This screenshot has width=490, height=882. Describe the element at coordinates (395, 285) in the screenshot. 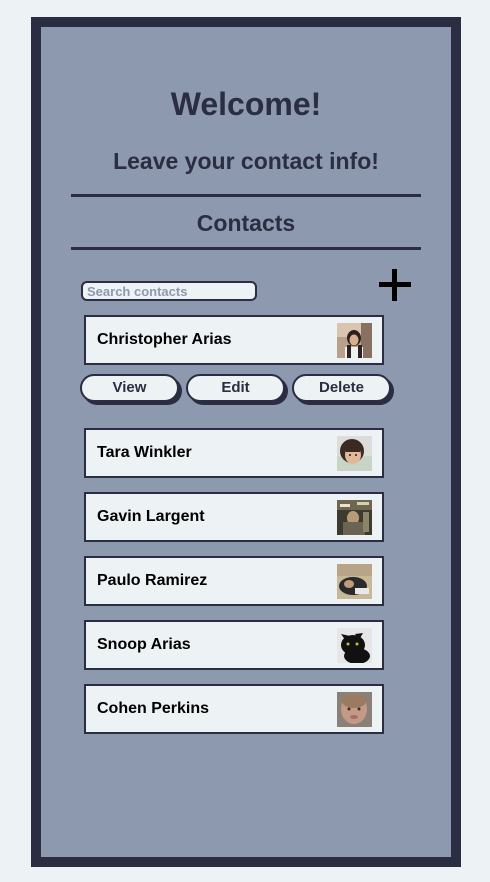

I see `add-contact-button` at that location.